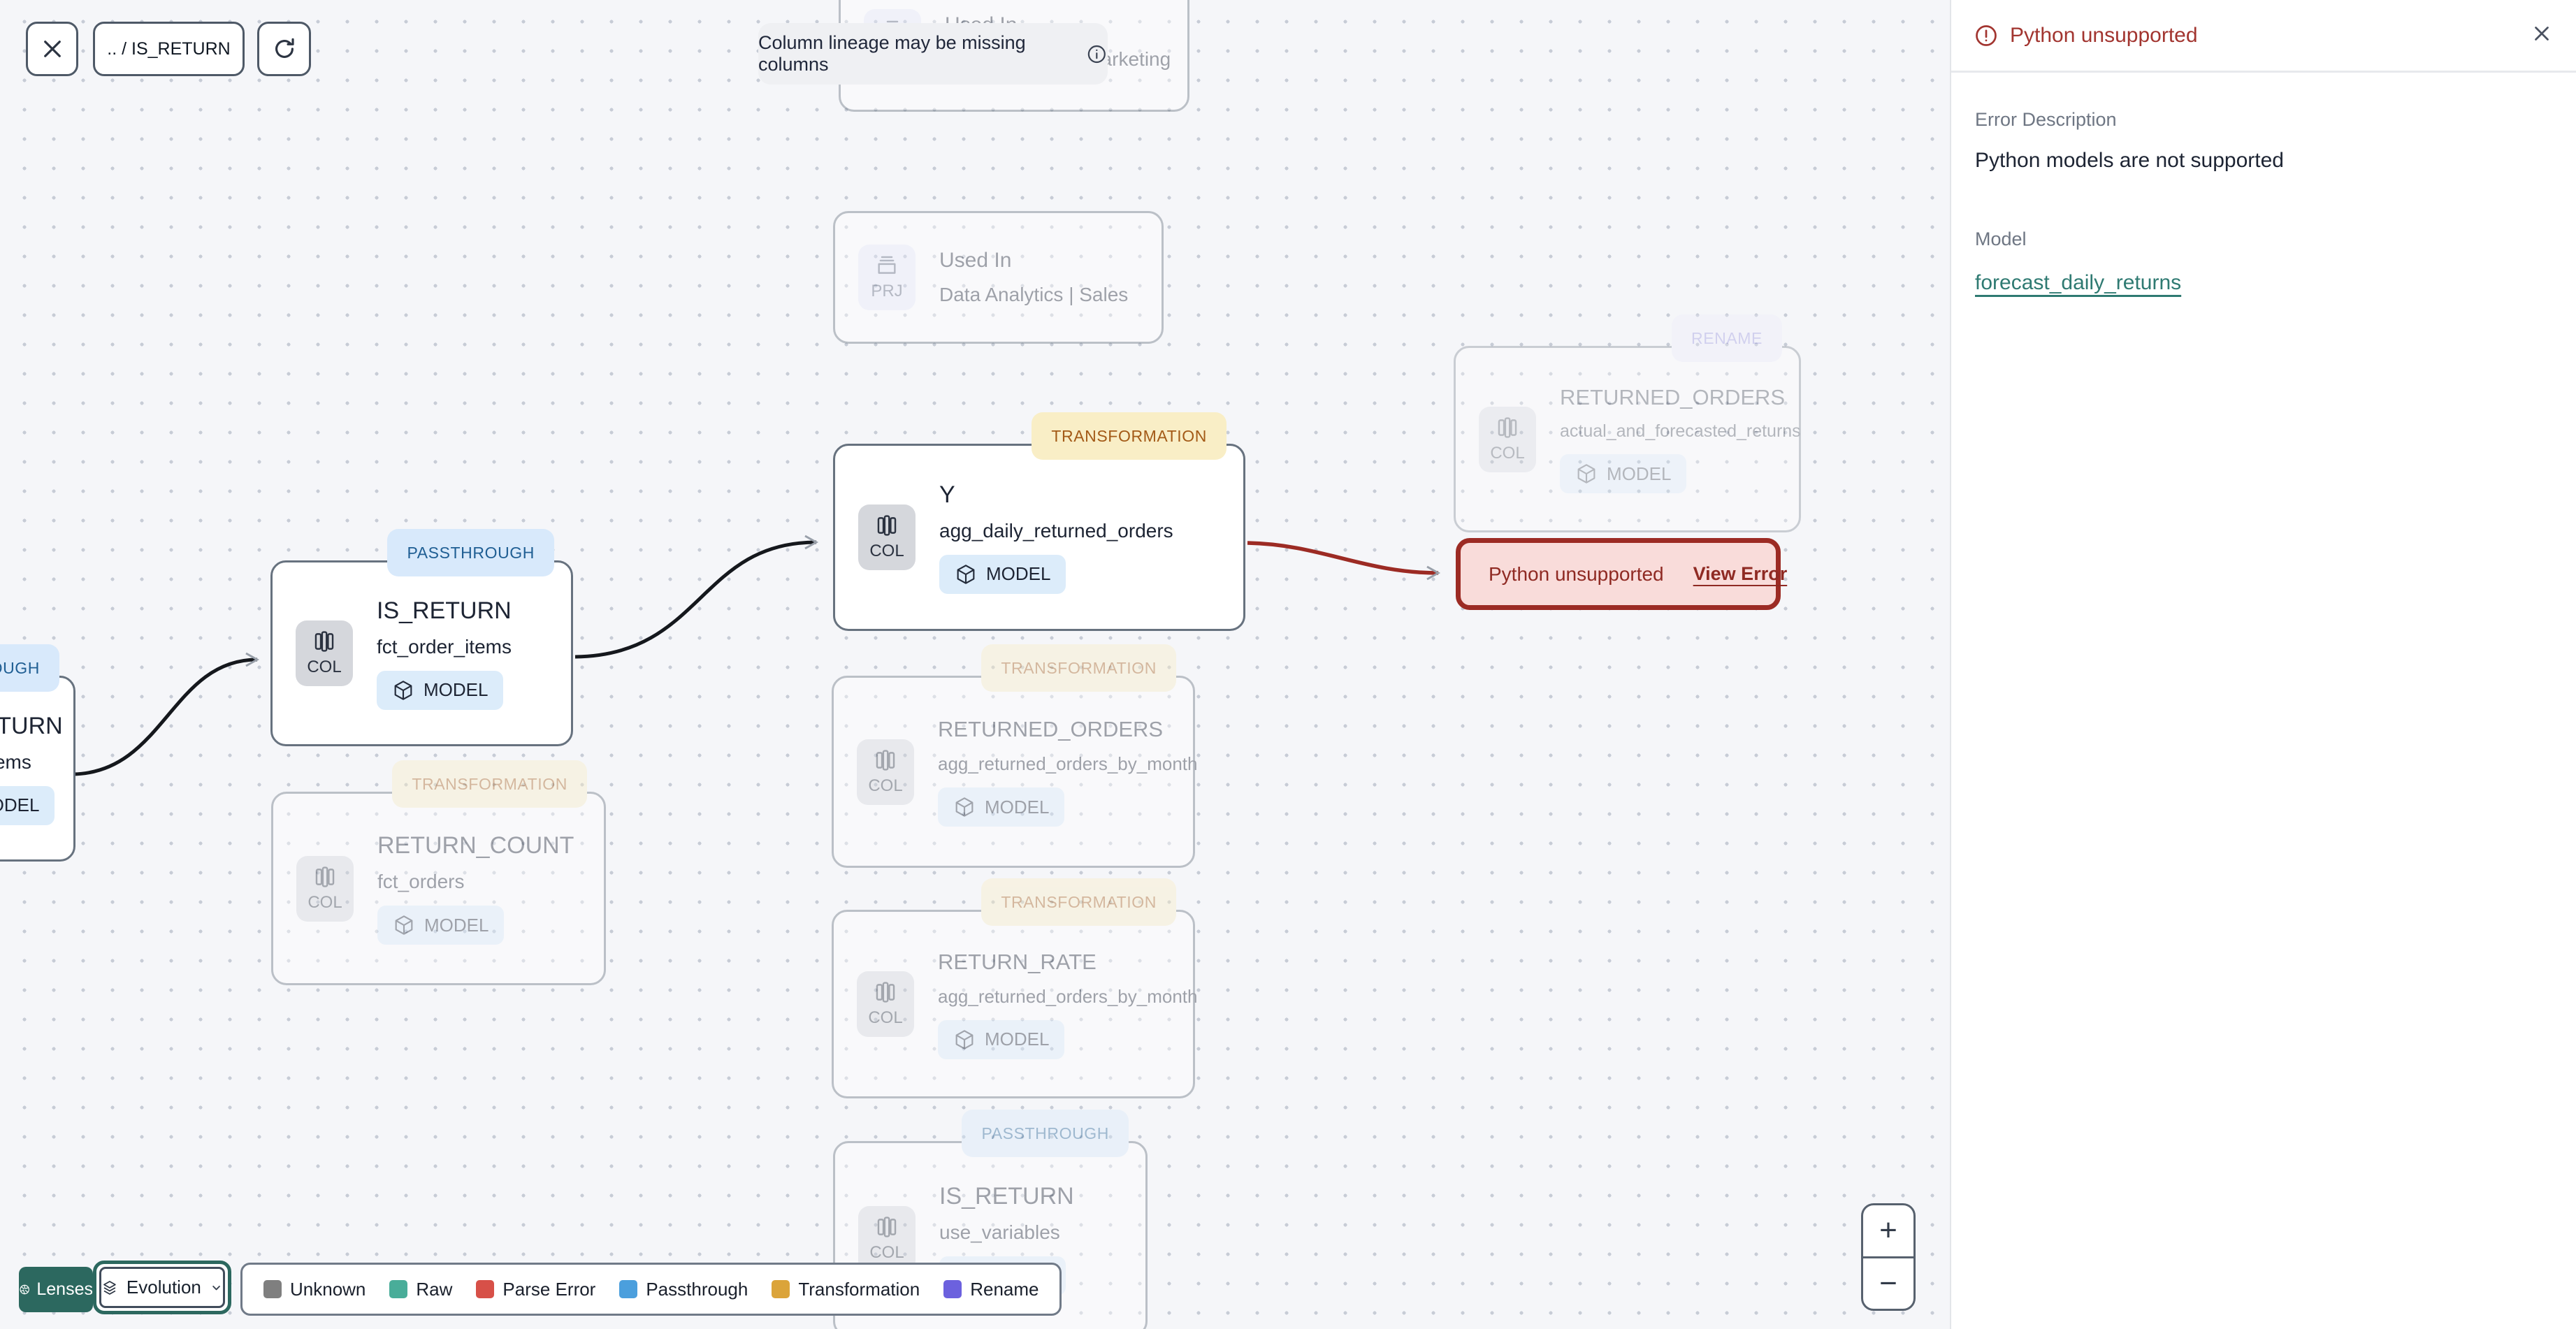 This screenshot has width=2576, height=1329. I want to click on node-subtitle: actual_and_forecasted_returns, so click(1681, 431).